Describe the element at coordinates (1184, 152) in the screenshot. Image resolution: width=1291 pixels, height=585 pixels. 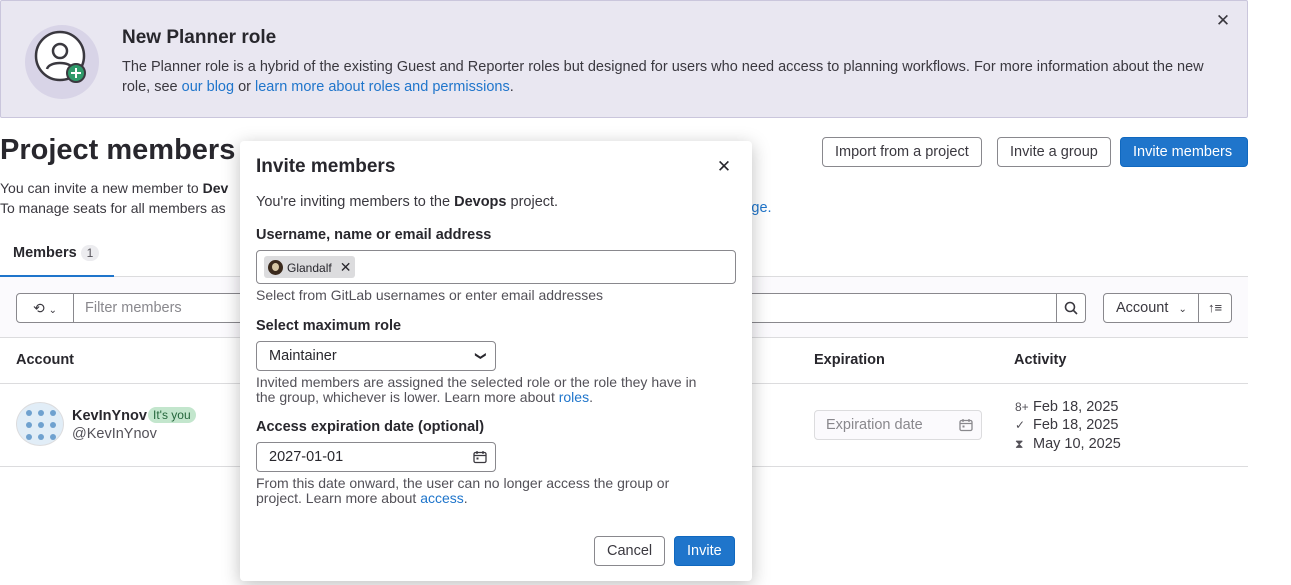
I see `invite-members-button: Invite members` at that location.